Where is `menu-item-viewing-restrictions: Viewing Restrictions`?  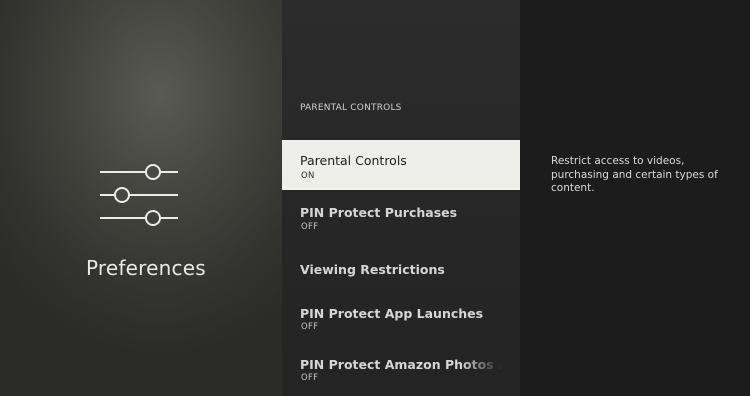
menu-item-viewing-restrictions: Viewing Restrictions is located at coordinates (401, 270).